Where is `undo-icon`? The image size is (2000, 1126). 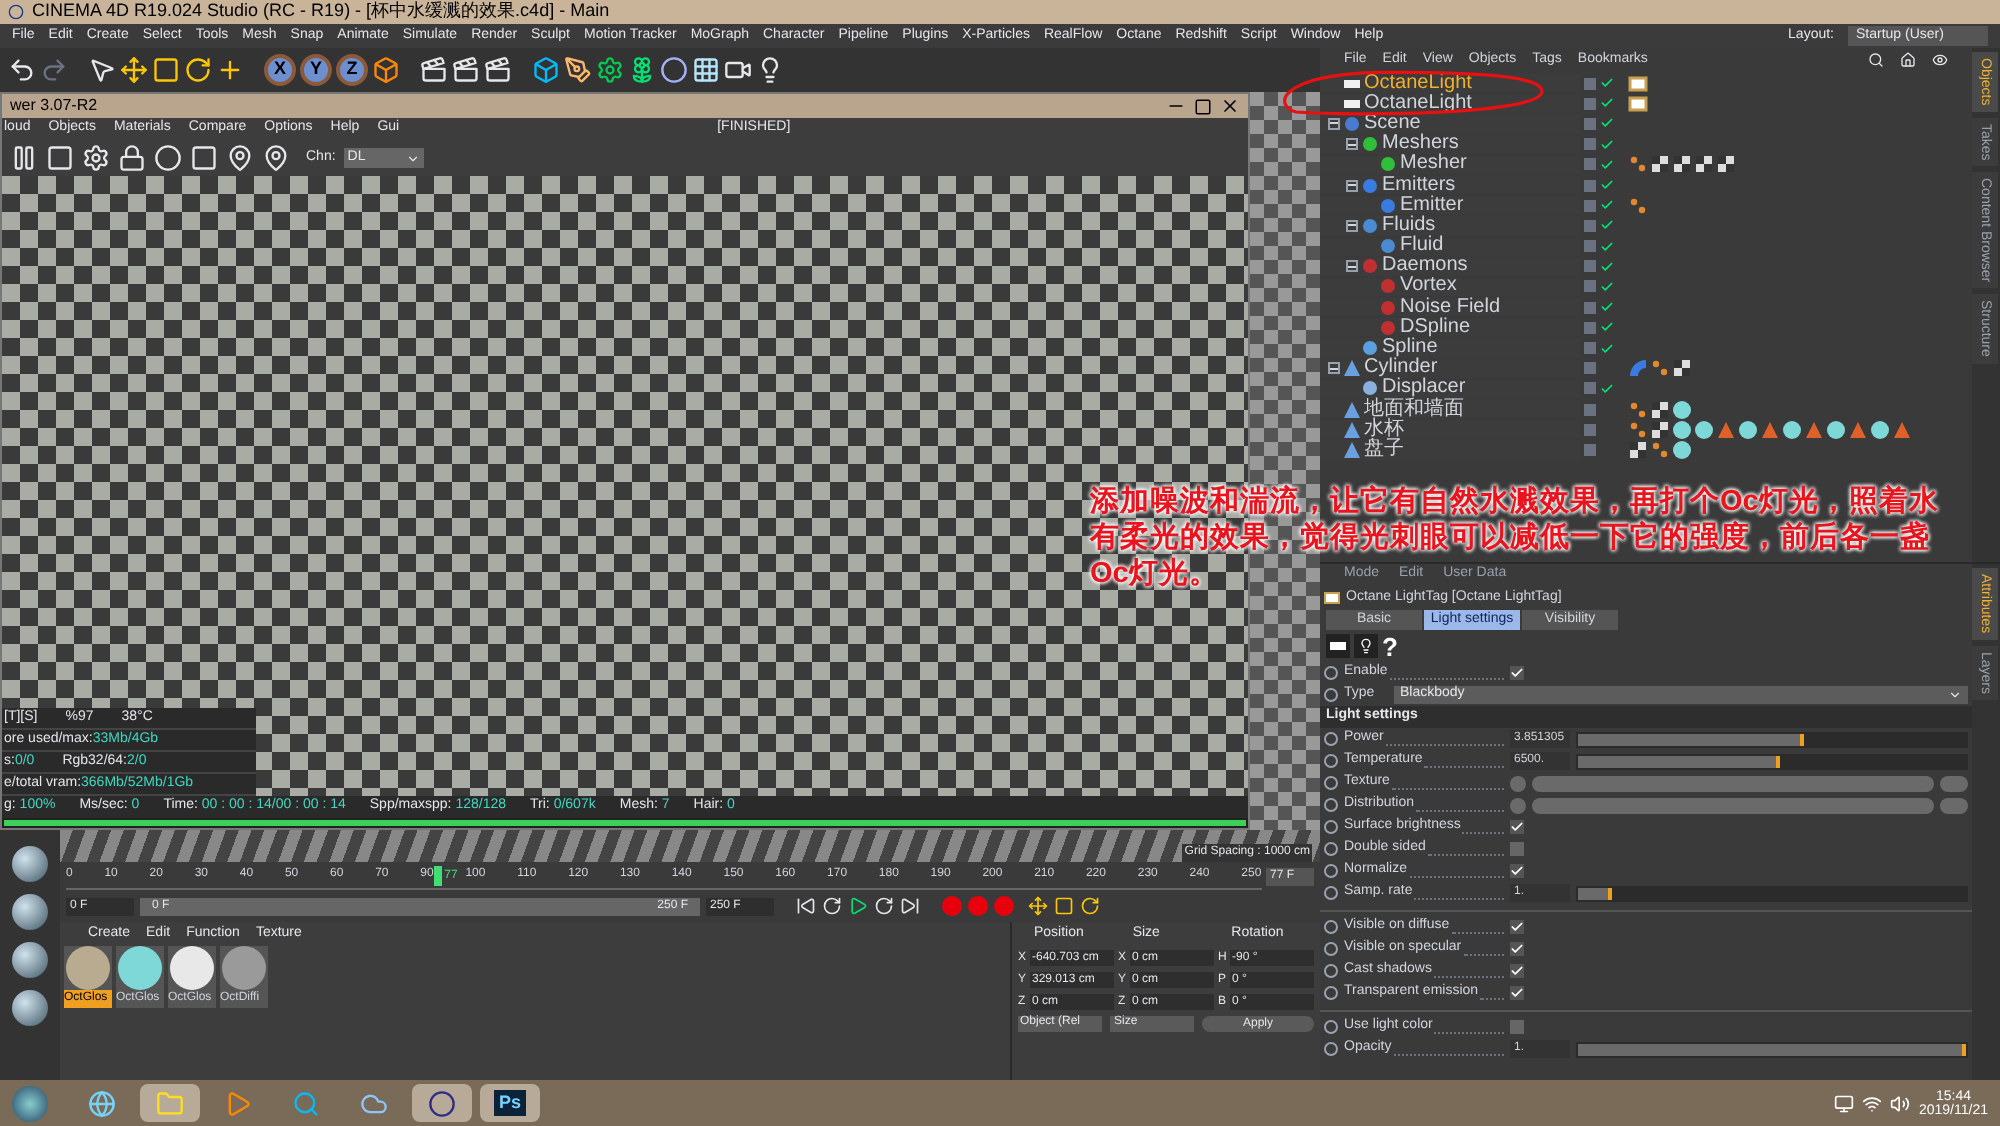 undo-icon is located at coordinates (22, 70).